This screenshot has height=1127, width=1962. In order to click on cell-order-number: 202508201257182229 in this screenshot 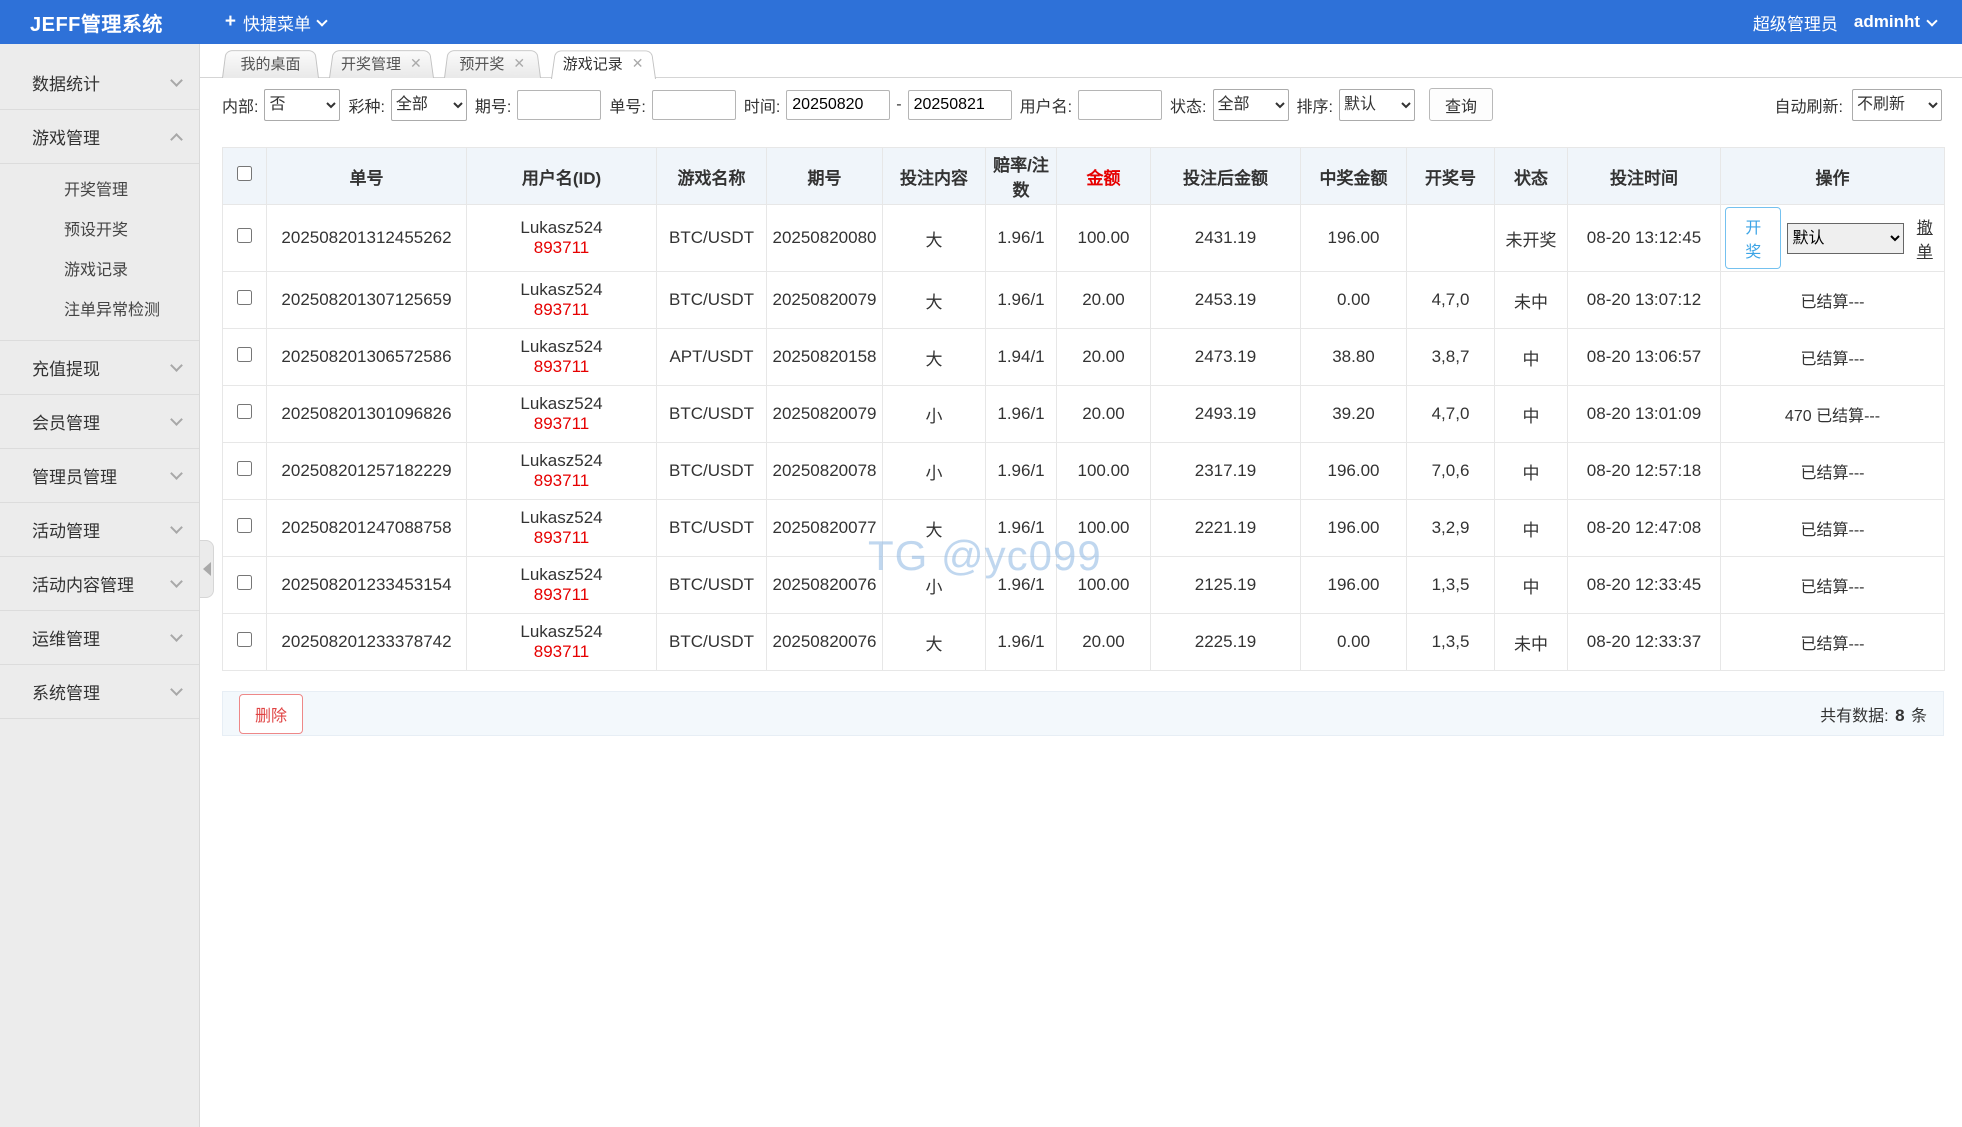, I will do `click(366, 471)`.